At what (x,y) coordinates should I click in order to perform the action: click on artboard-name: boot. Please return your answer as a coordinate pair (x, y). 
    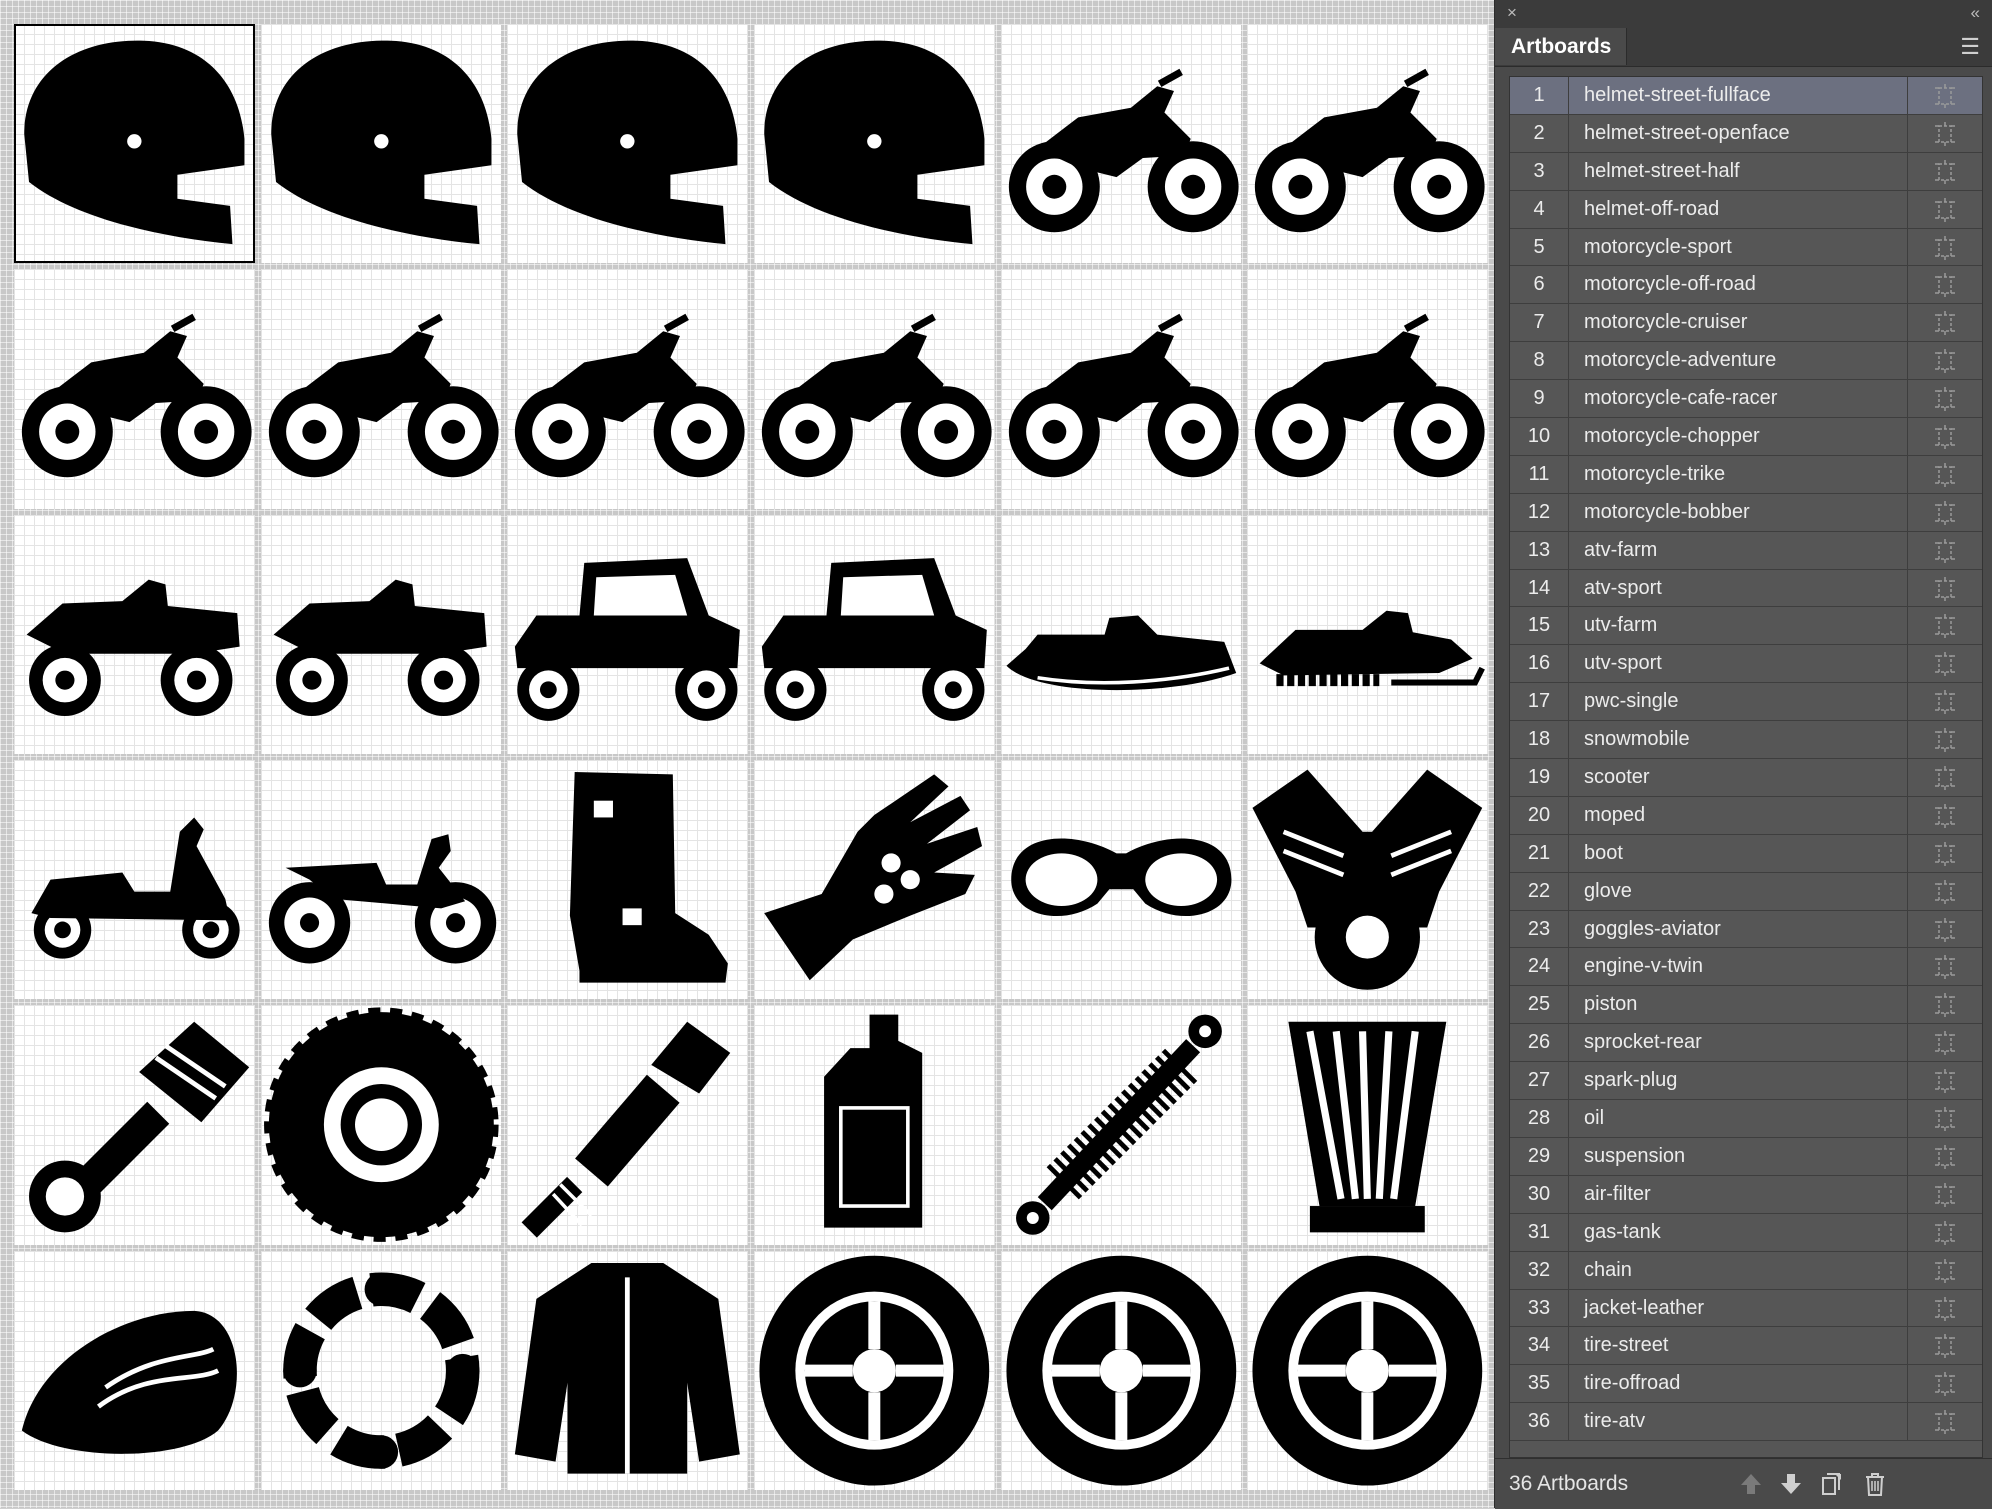
    Looking at the image, I should click on (1603, 853).